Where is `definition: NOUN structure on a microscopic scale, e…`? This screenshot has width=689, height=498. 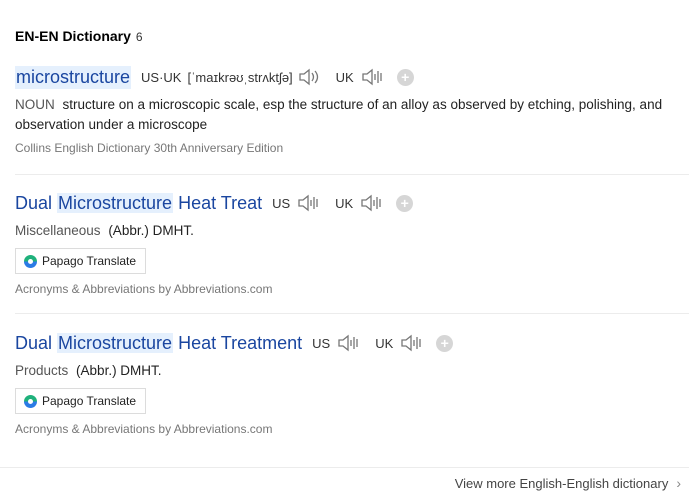 definition: NOUN structure on a microscopic scale, e… is located at coordinates (352, 115).